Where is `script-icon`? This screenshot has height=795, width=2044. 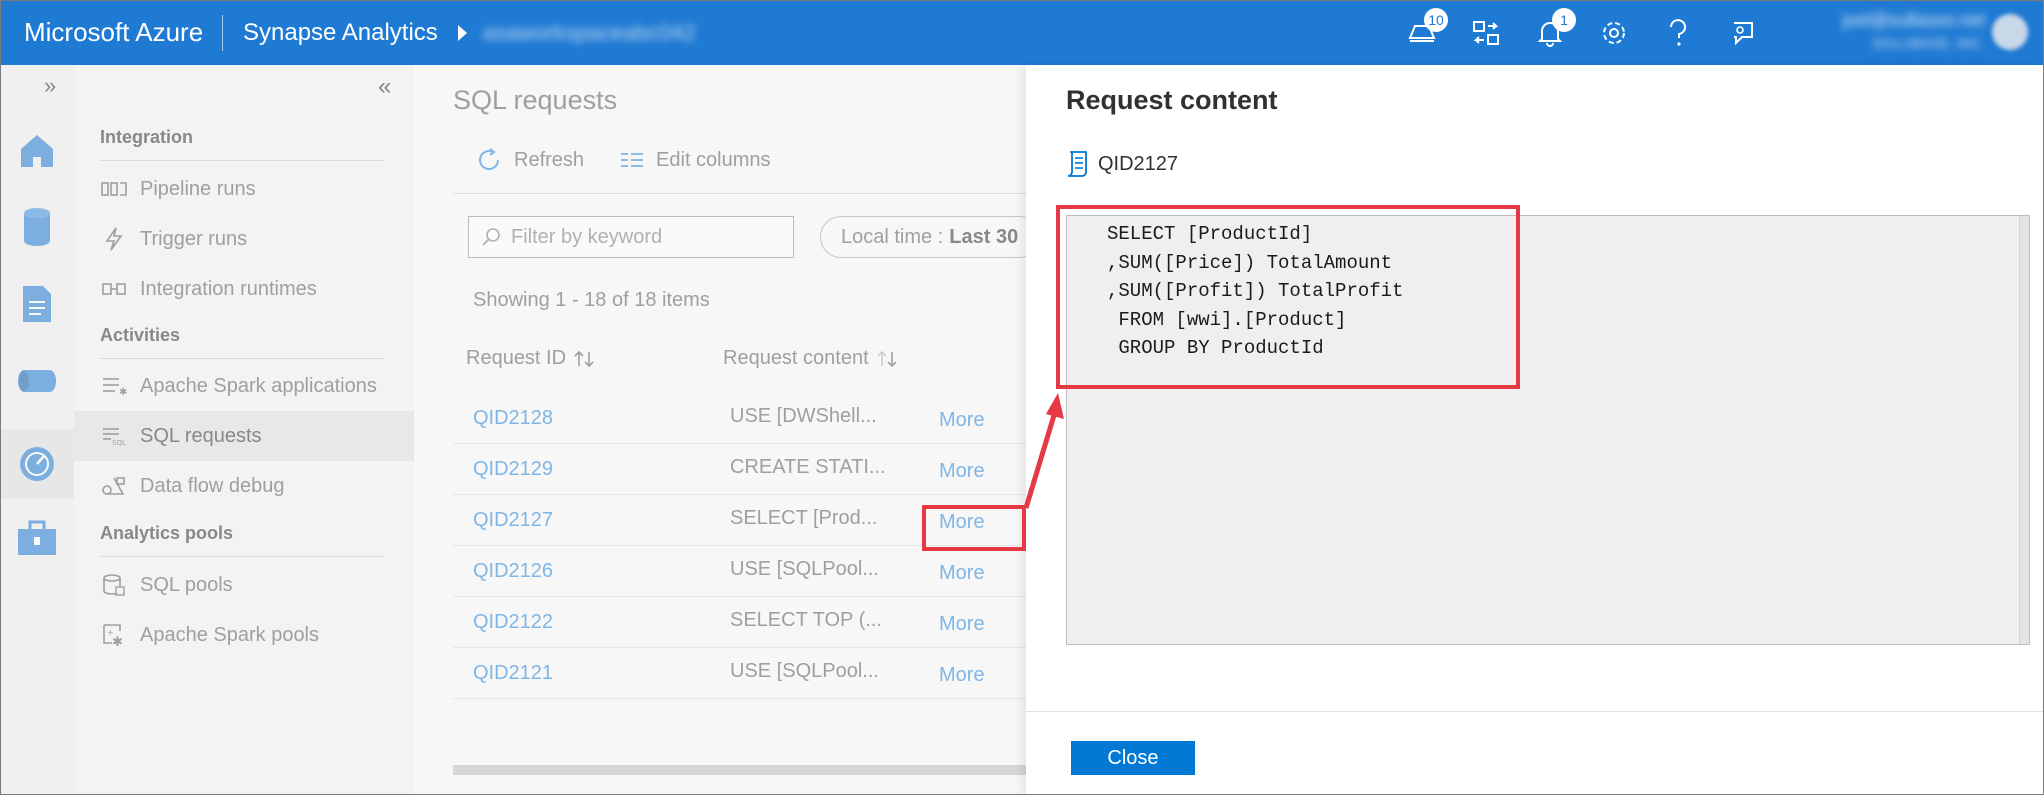
script-icon is located at coordinates (1077, 164).